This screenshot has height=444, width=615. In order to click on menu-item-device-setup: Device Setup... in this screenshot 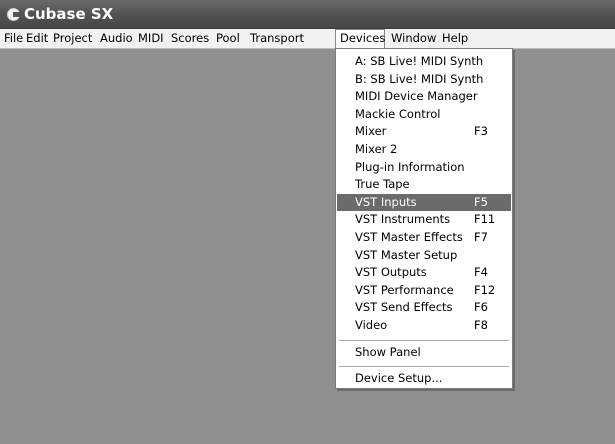, I will do `click(424, 379)`.